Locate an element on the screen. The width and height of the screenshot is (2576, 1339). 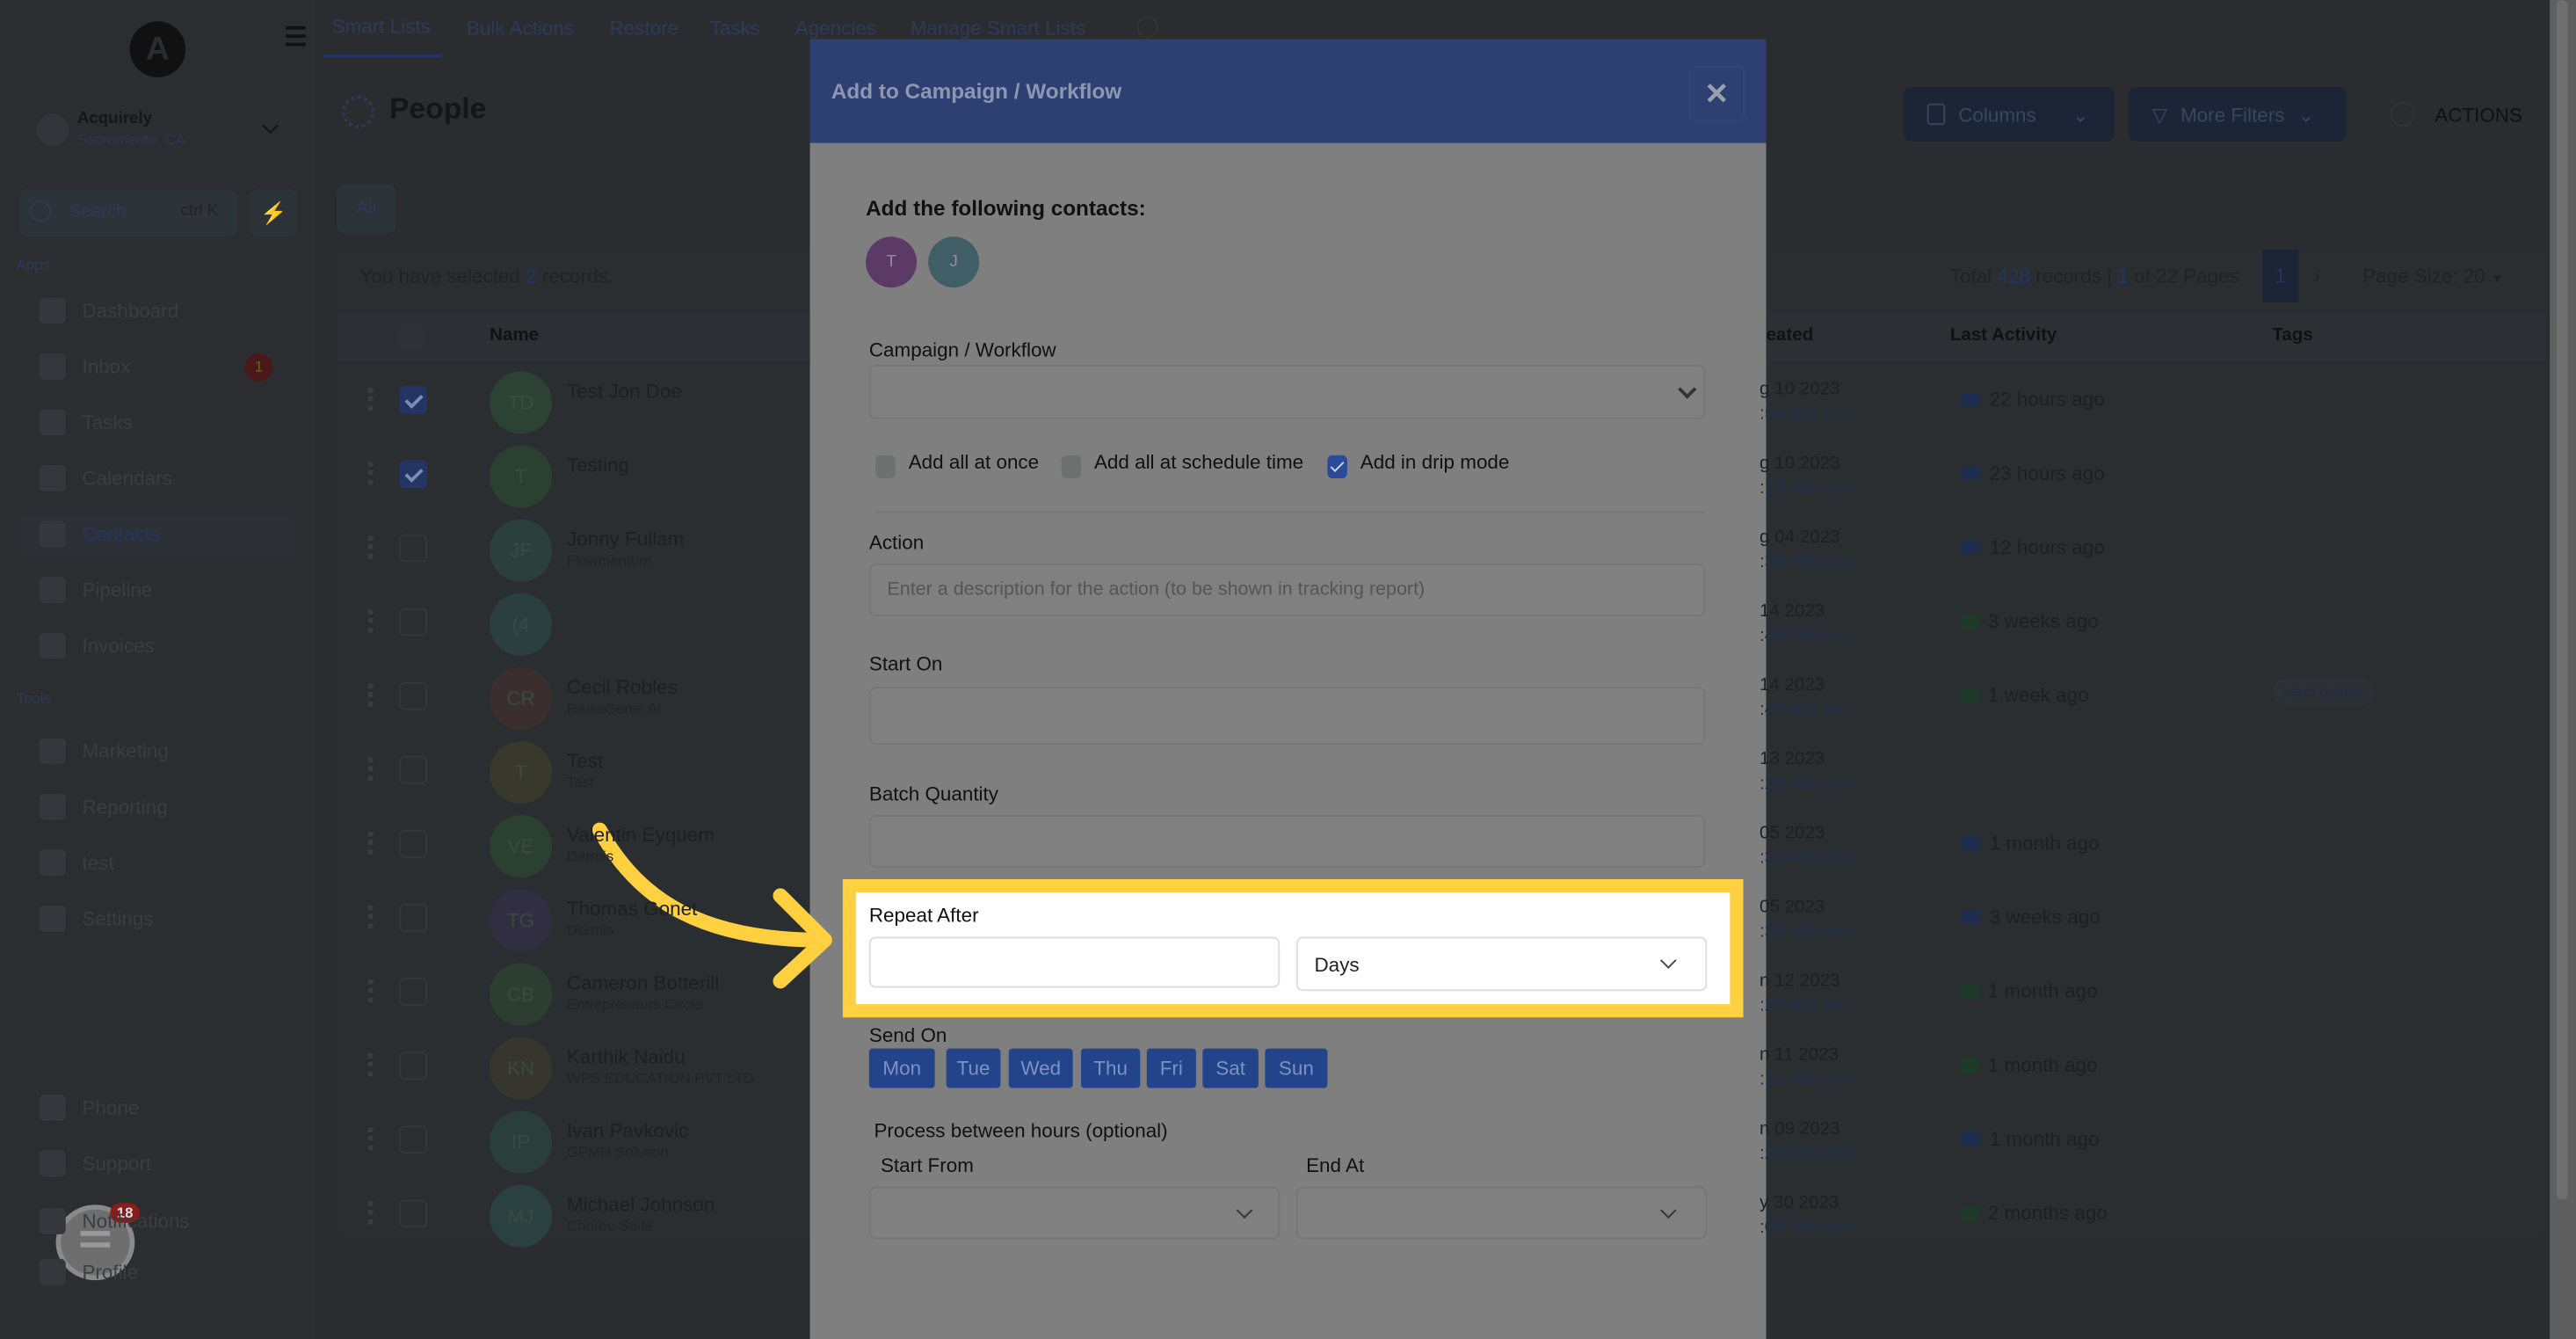
table-row: T Test Test 13 2023:26 AM (PDT) is located at coordinates (1441, 773).